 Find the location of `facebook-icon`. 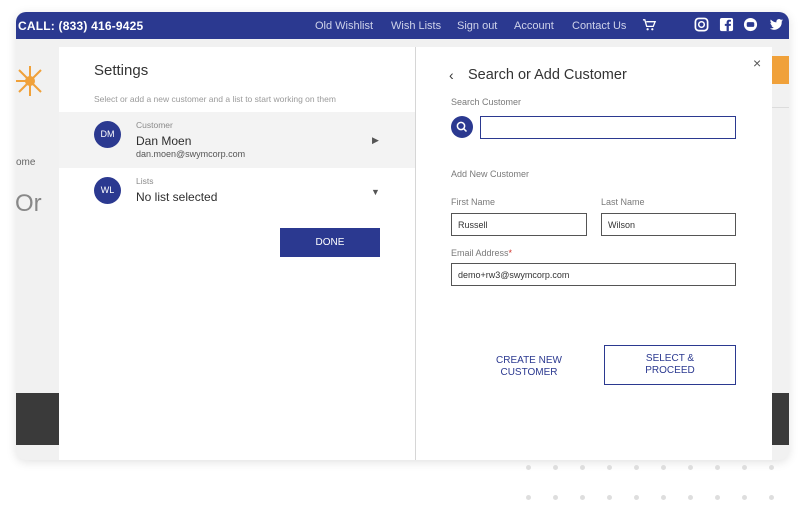

facebook-icon is located at coordinates (726, 24).